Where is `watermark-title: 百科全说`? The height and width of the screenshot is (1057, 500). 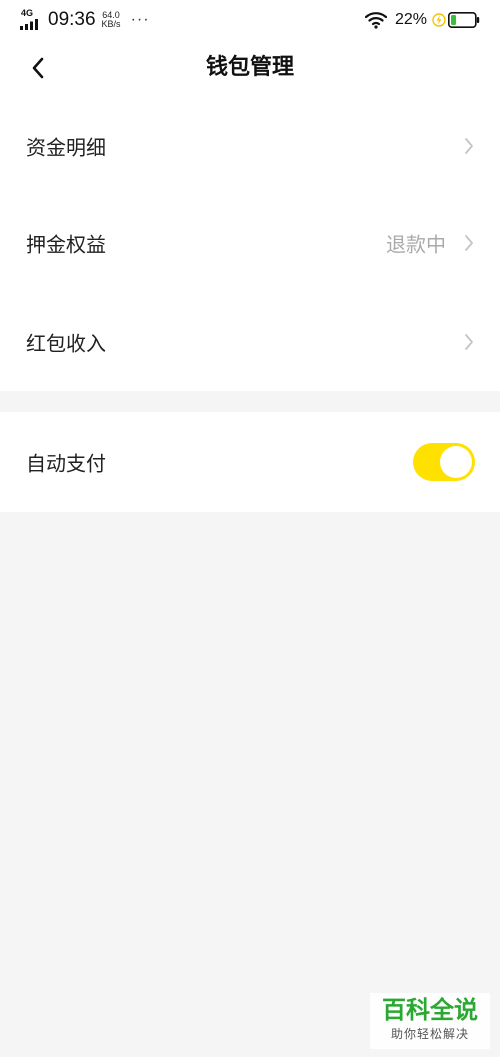
watermark-title: 百科全说 is located at coordinates (430, 1010).